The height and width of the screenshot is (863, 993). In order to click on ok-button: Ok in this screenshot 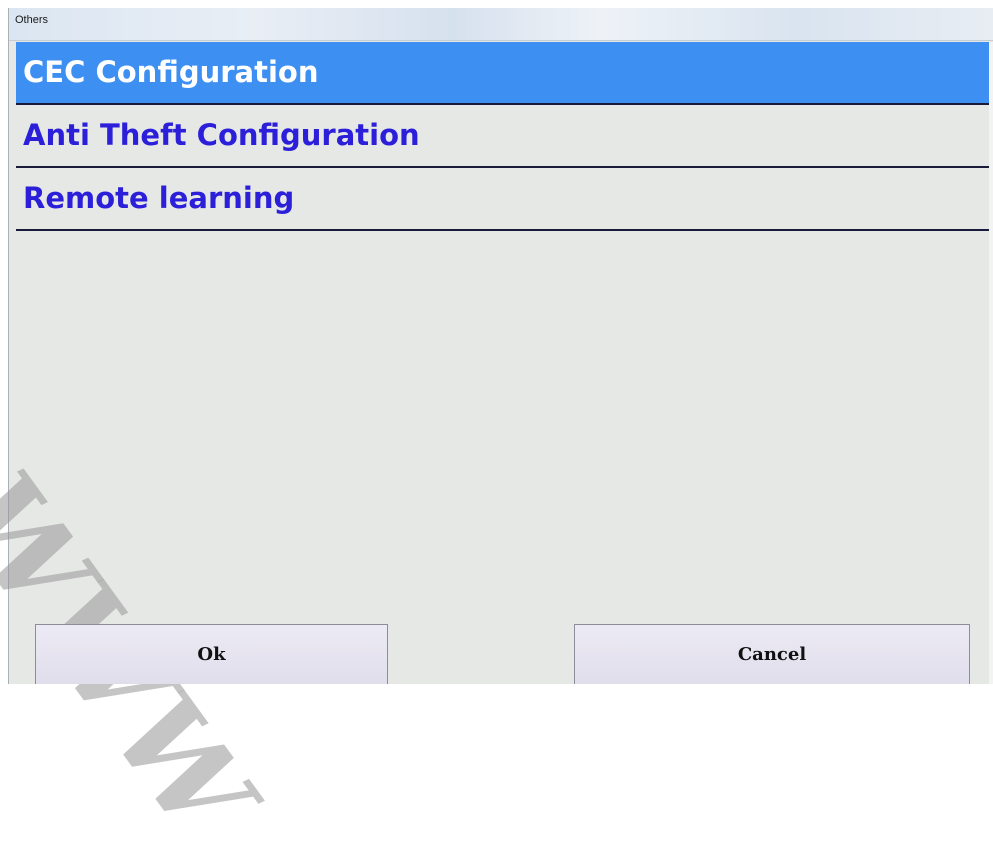, I will do `click(211, 654)`.